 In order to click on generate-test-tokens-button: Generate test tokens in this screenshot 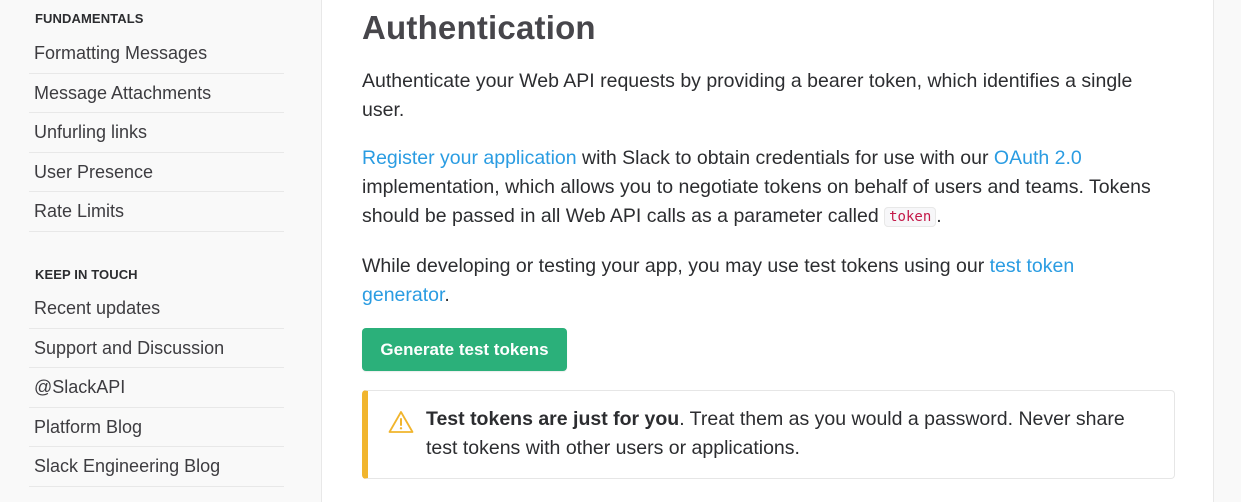, I will do `click(464, 349)`.